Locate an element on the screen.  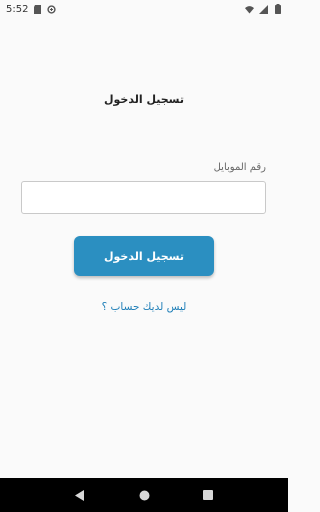
signup-link: ليس لديك حساب ؟ is located at coordinates (144, 307).